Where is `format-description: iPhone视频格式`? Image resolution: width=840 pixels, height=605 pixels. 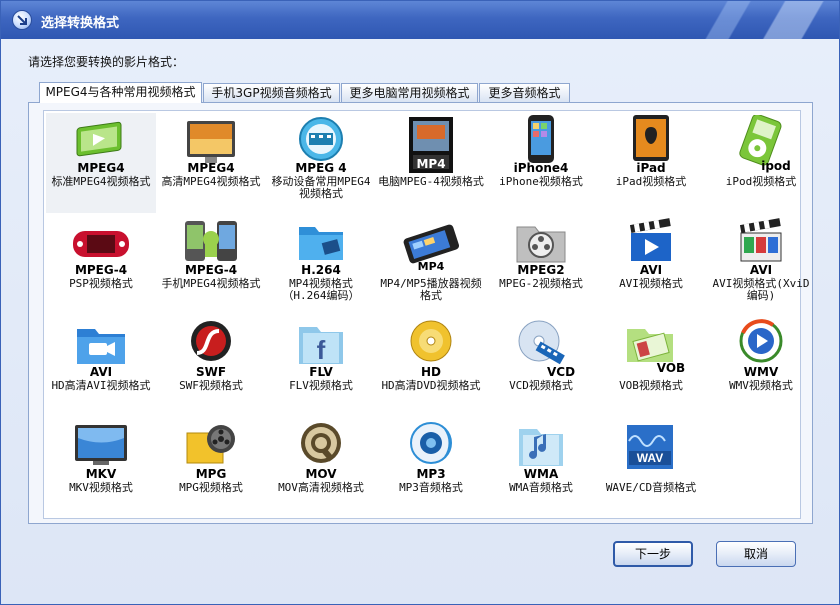
format-description: iPhone视频格式 is located at coordinates (541, 181).